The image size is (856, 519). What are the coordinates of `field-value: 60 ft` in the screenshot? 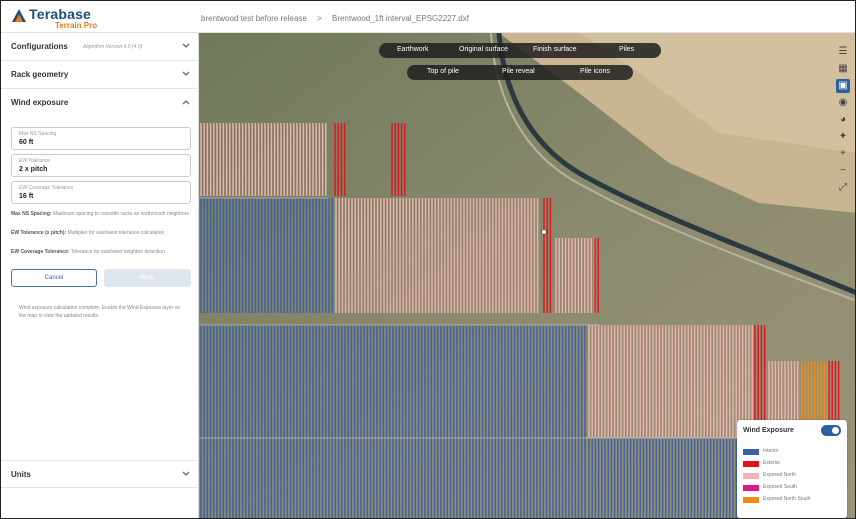 It's located at (26, 142).